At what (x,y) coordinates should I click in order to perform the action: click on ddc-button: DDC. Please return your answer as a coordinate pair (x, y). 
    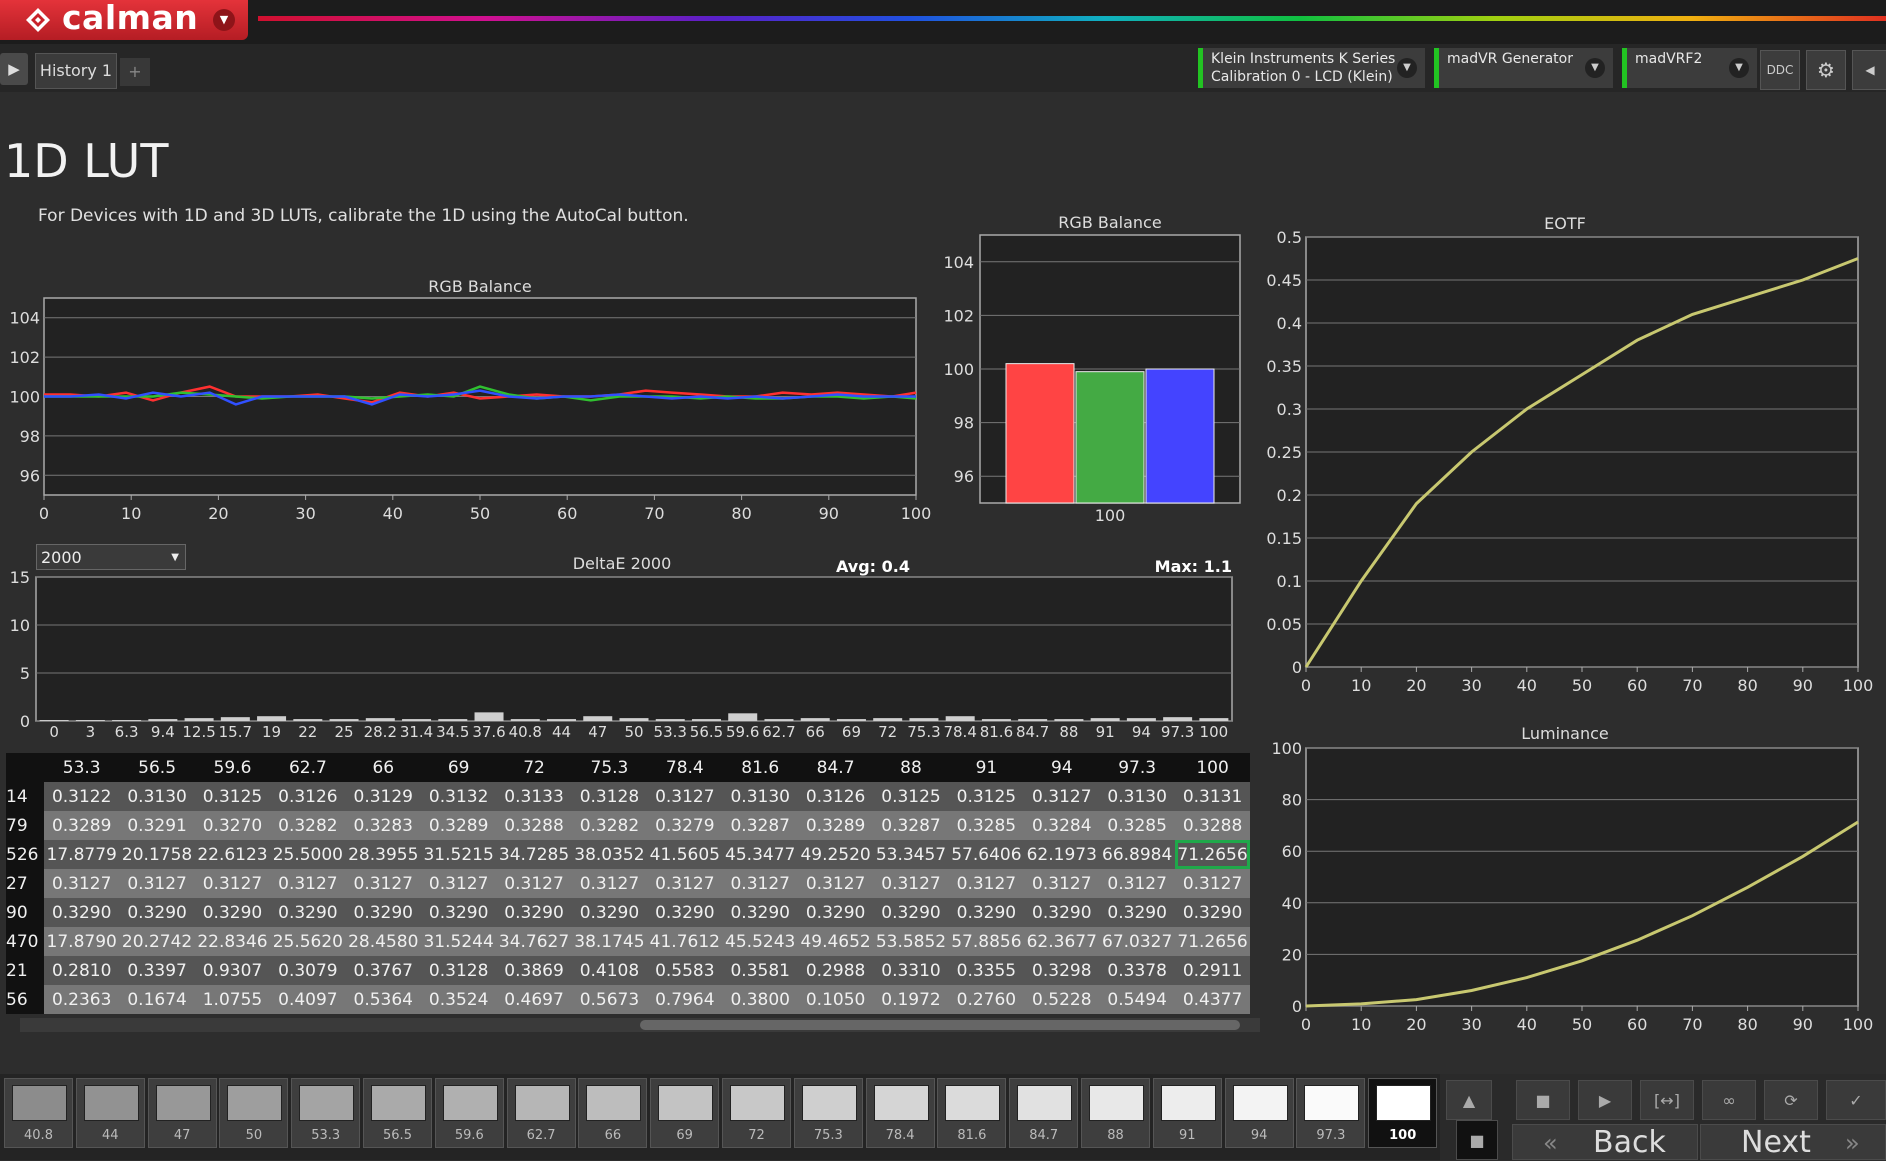
    Looking at the image, I should click on (1780, 70).